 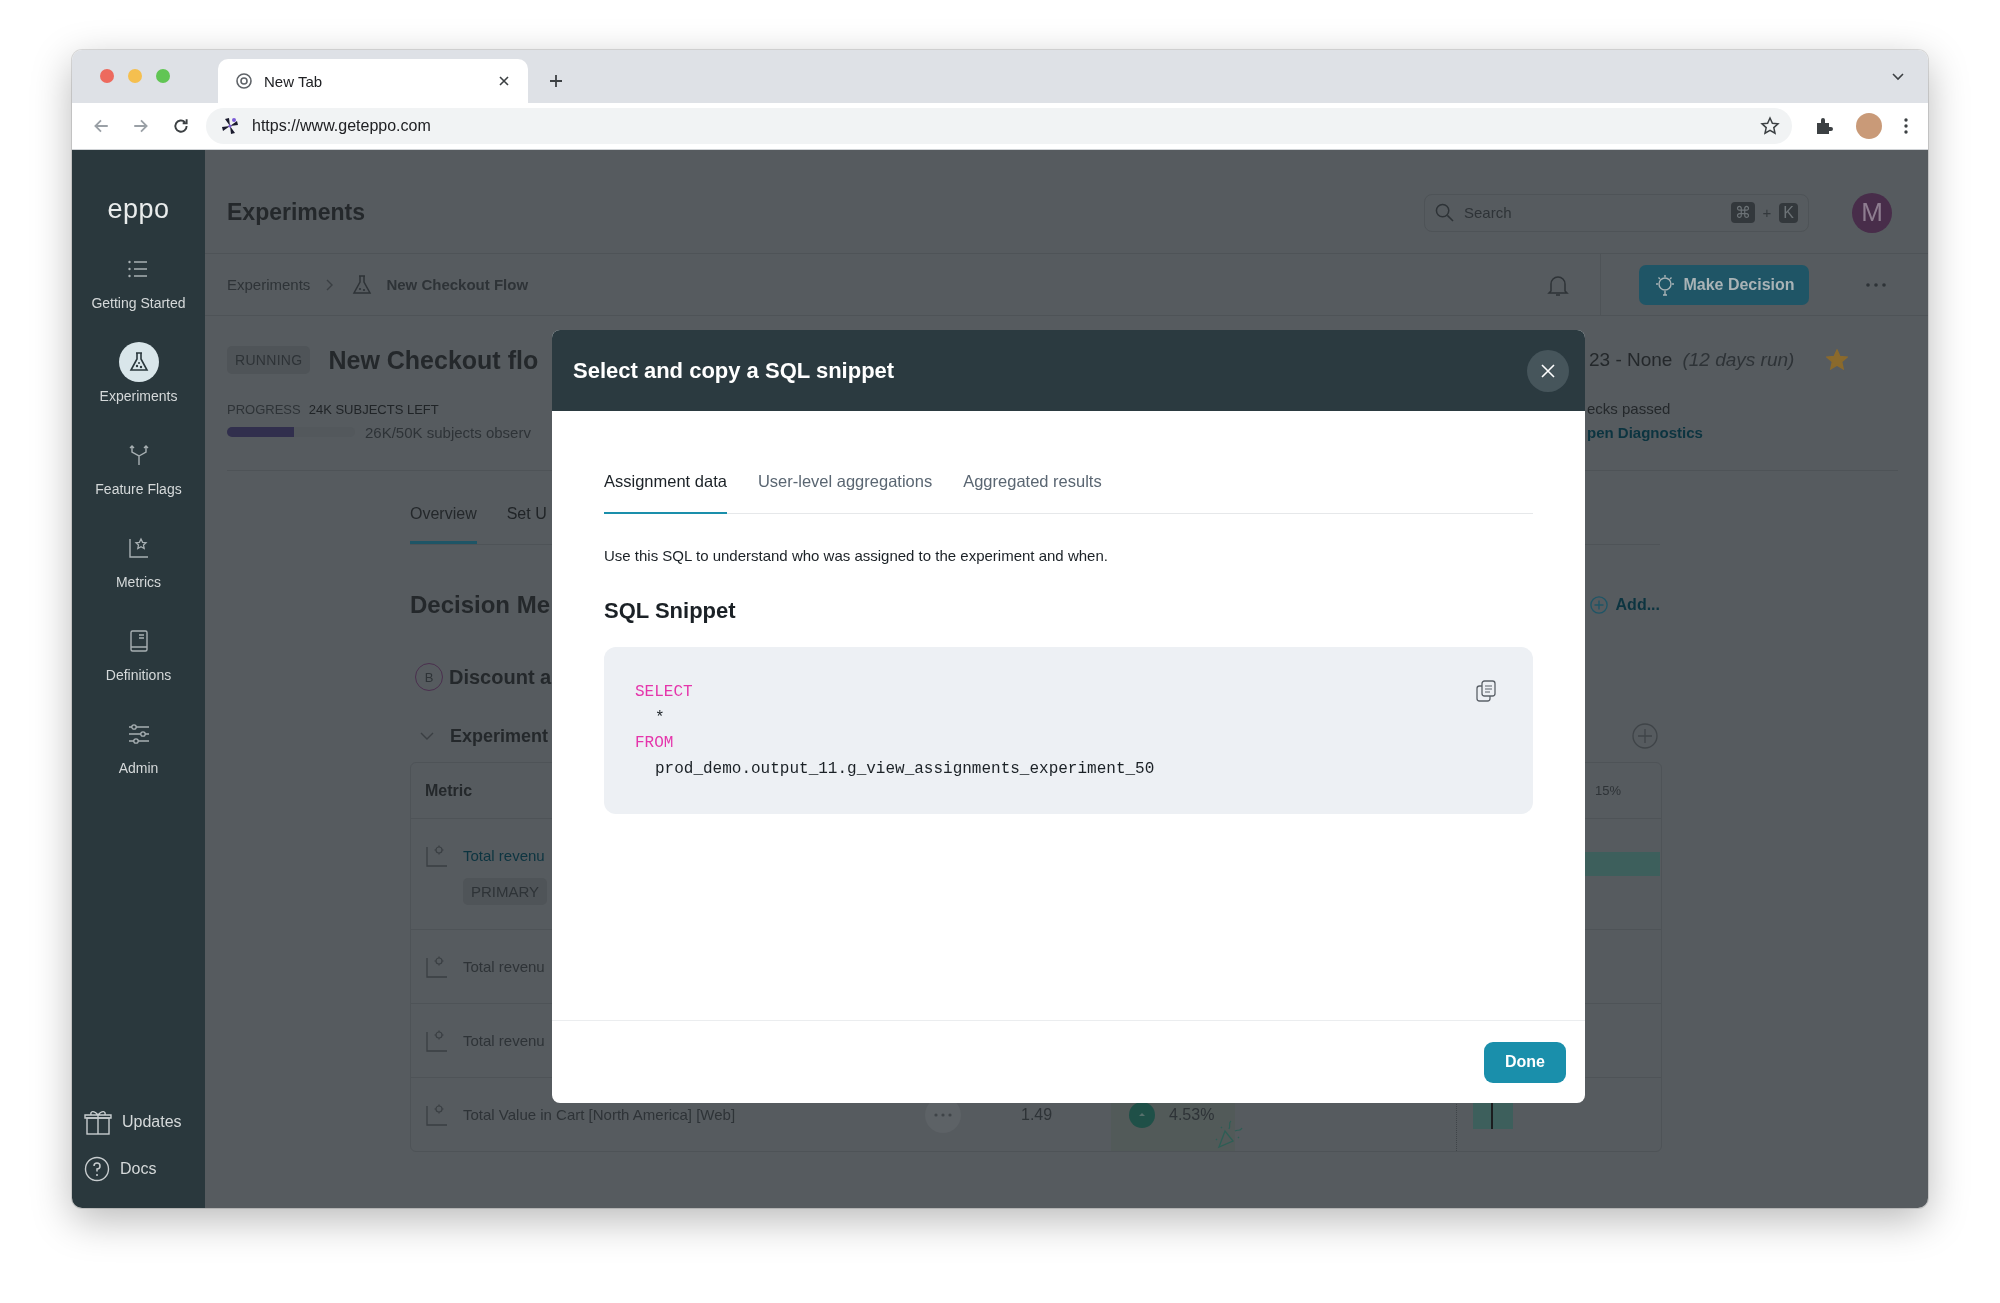 What do you see at coordinates (556, 81) in the screenshot?
I see `new-tab-icon` at bounding box center [556, 81].